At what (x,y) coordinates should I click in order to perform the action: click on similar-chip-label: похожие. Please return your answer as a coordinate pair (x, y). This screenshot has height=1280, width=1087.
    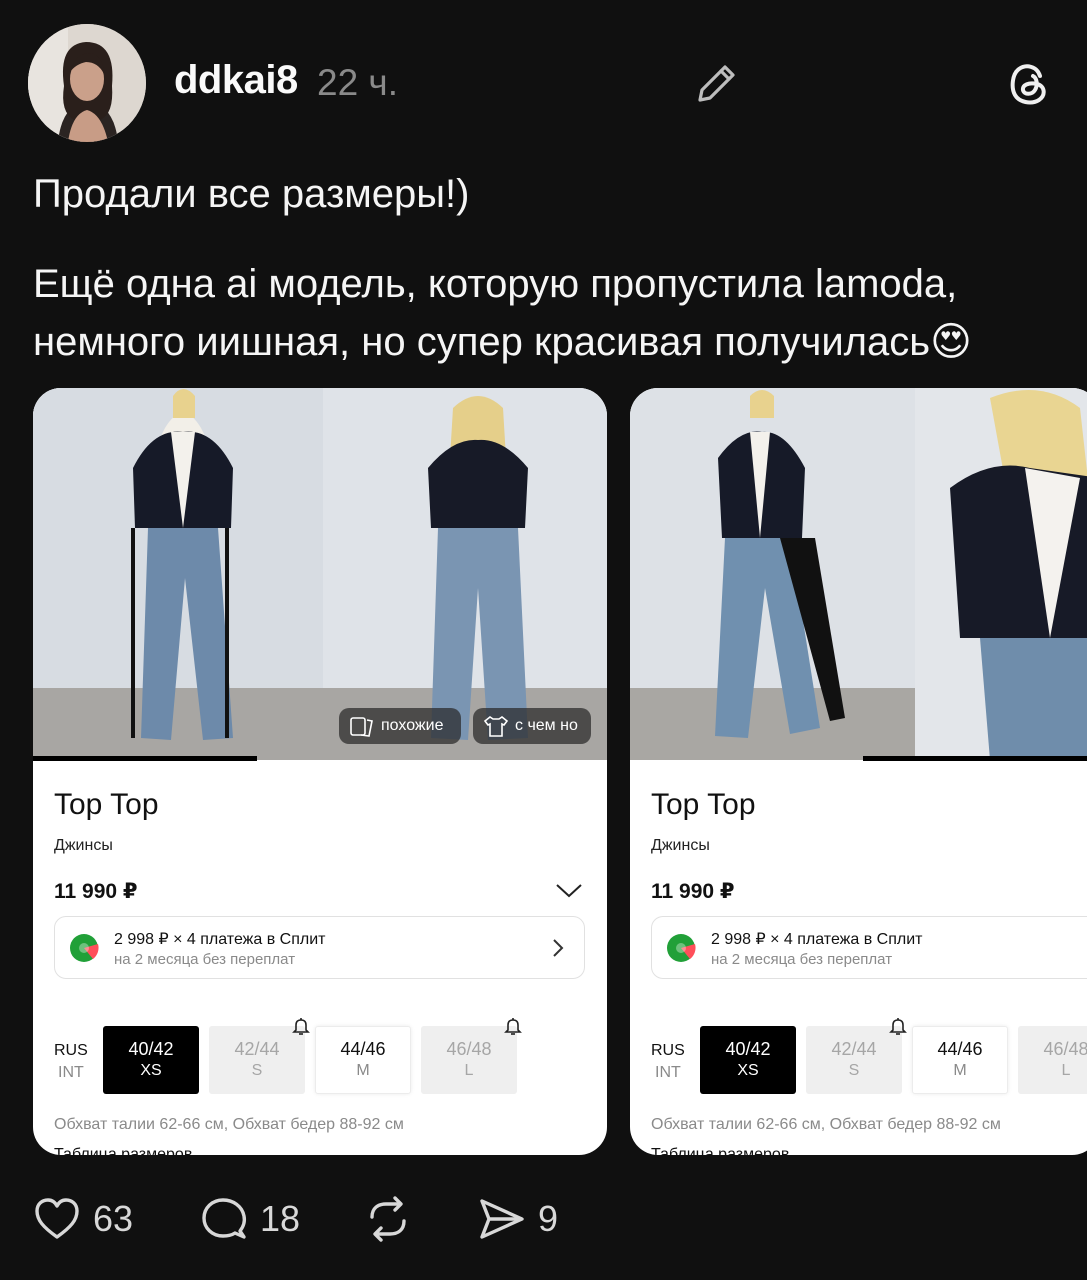
    Looking at the image, I should click on (412, 725).